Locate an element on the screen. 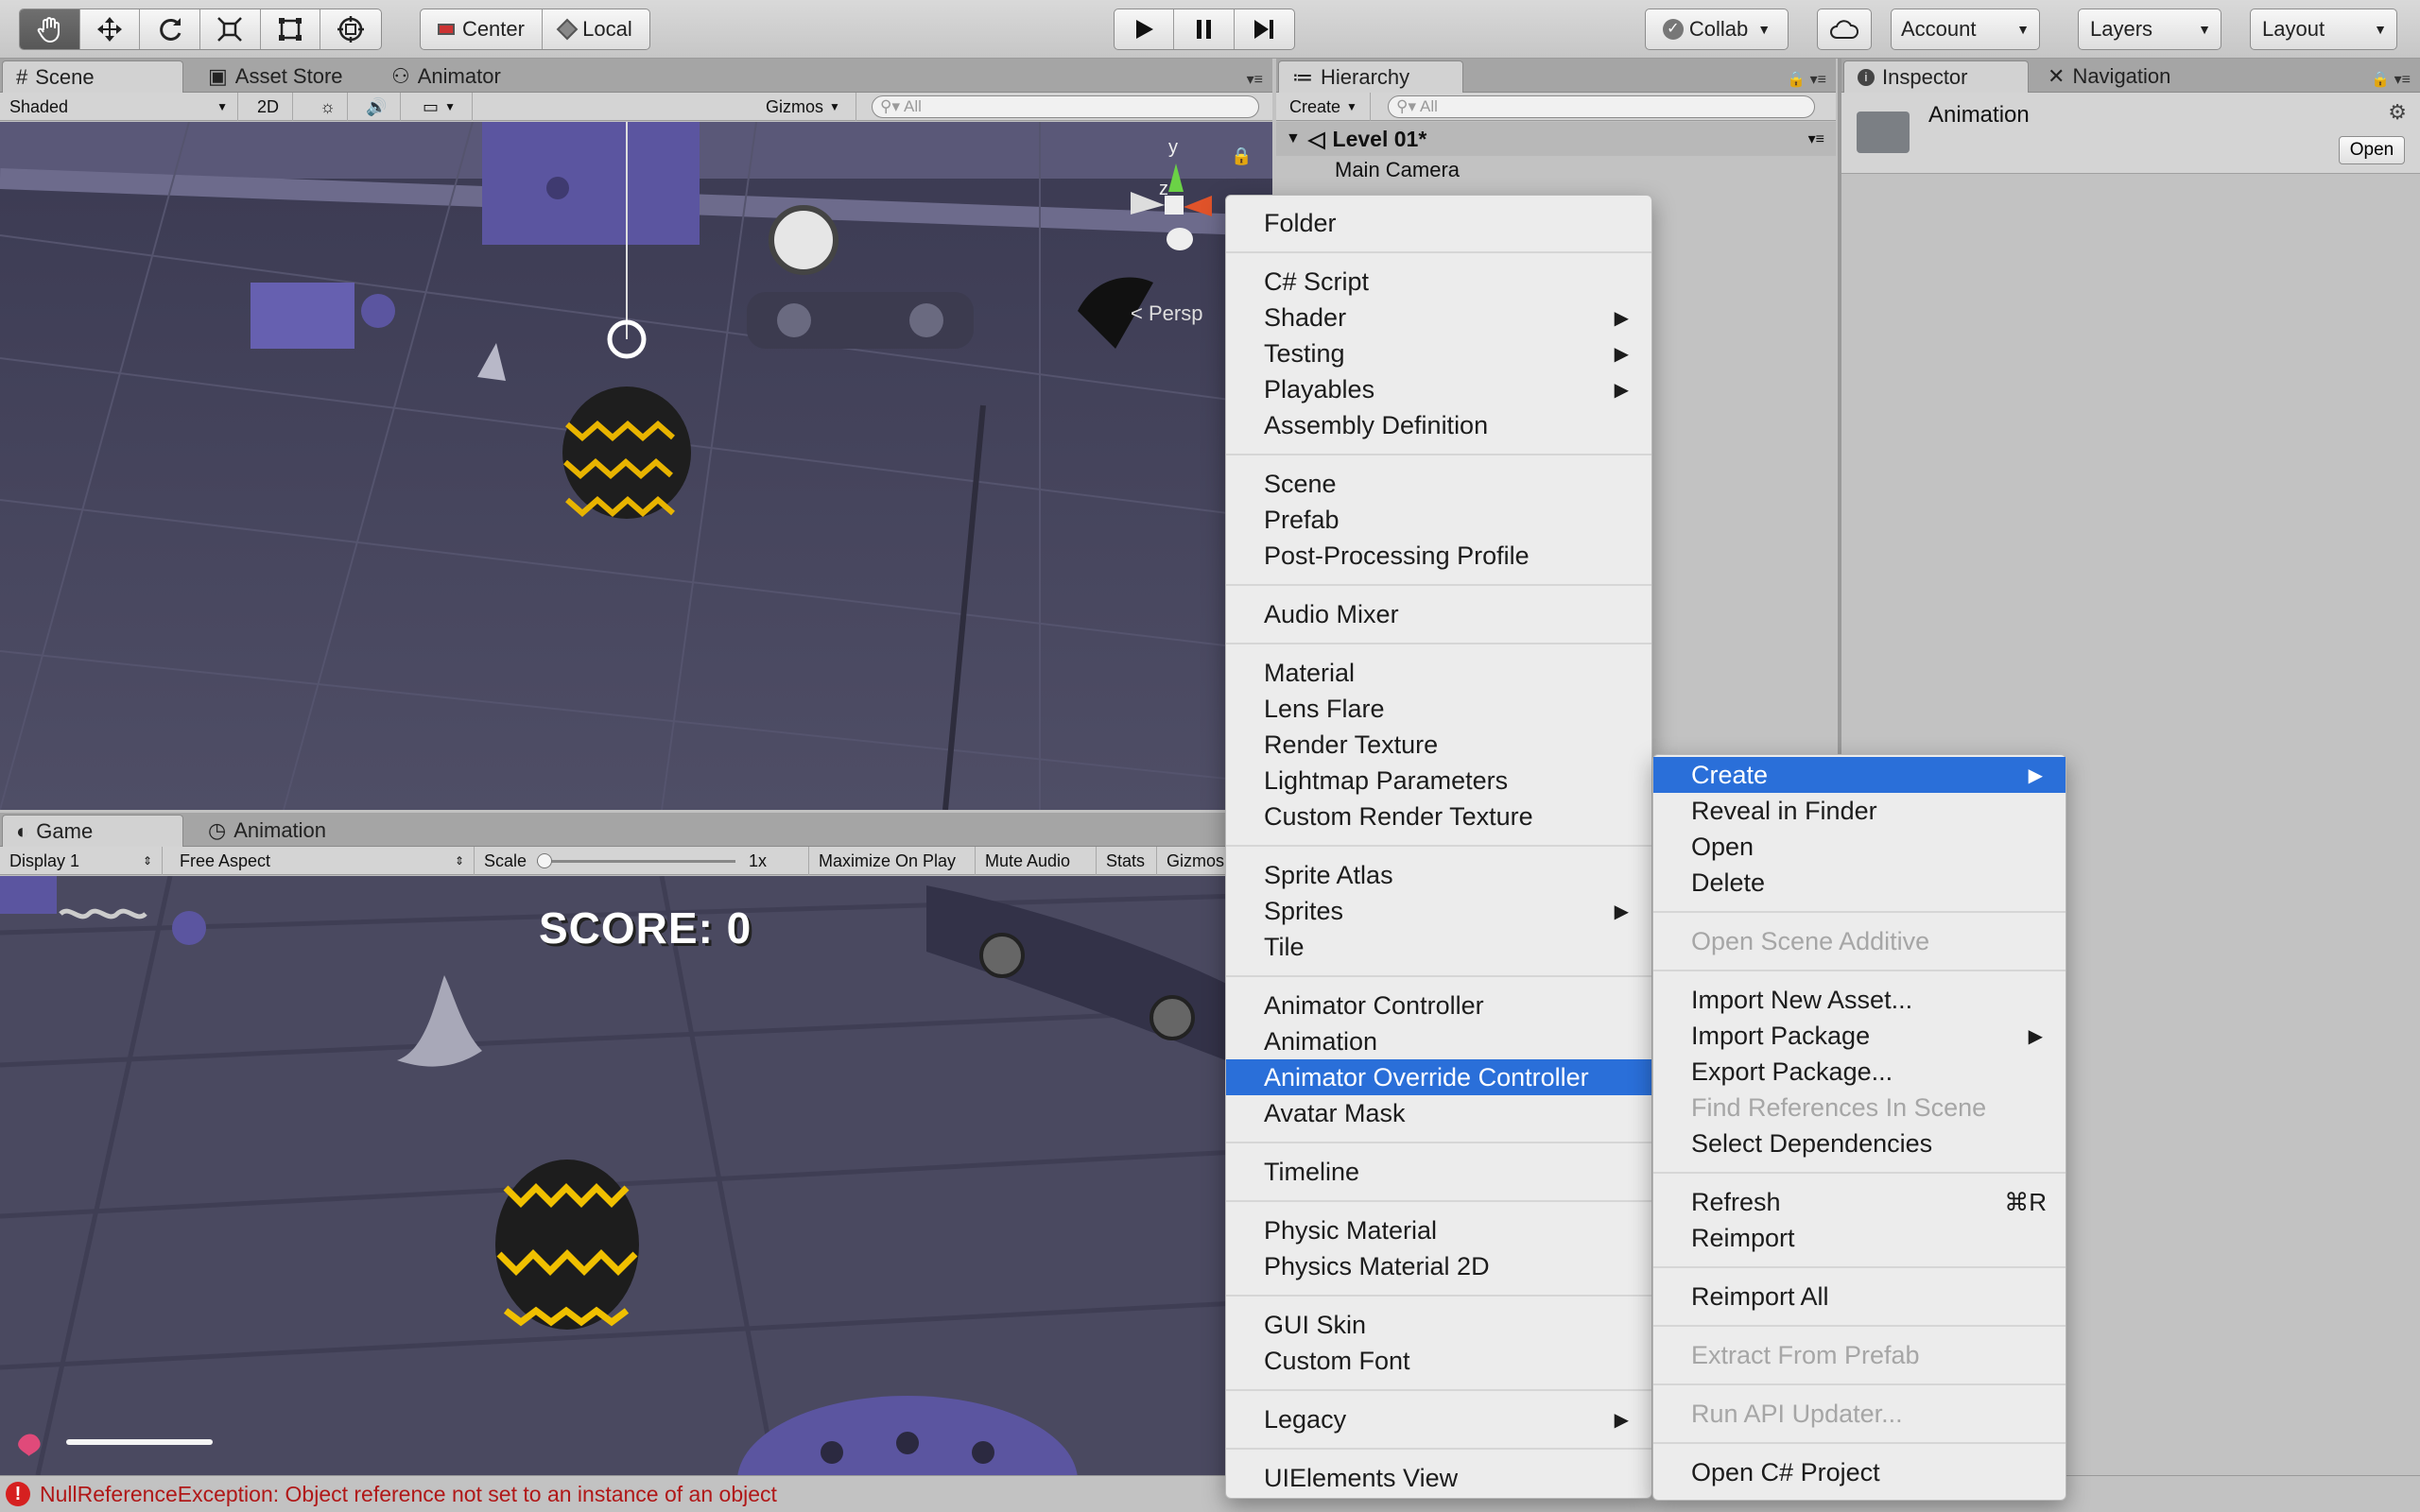  panel-menu-icon: ▾≡ is located at coordinates (1255, 79).